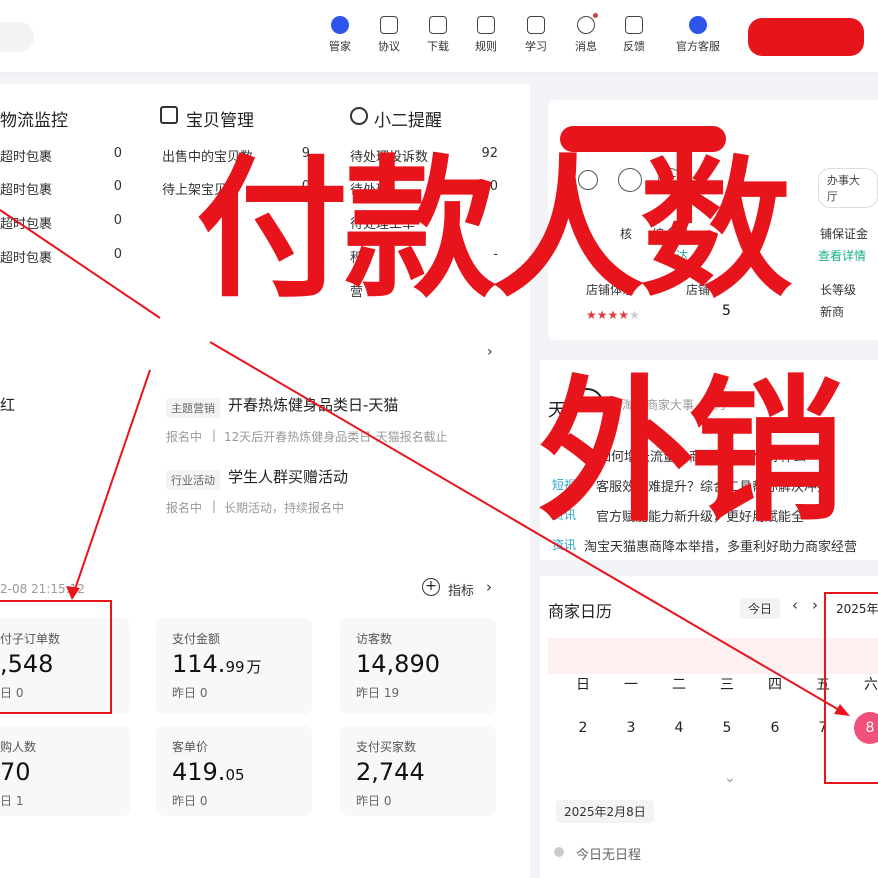  I want to click on overlay-headline: 外销, so click(691, 452).